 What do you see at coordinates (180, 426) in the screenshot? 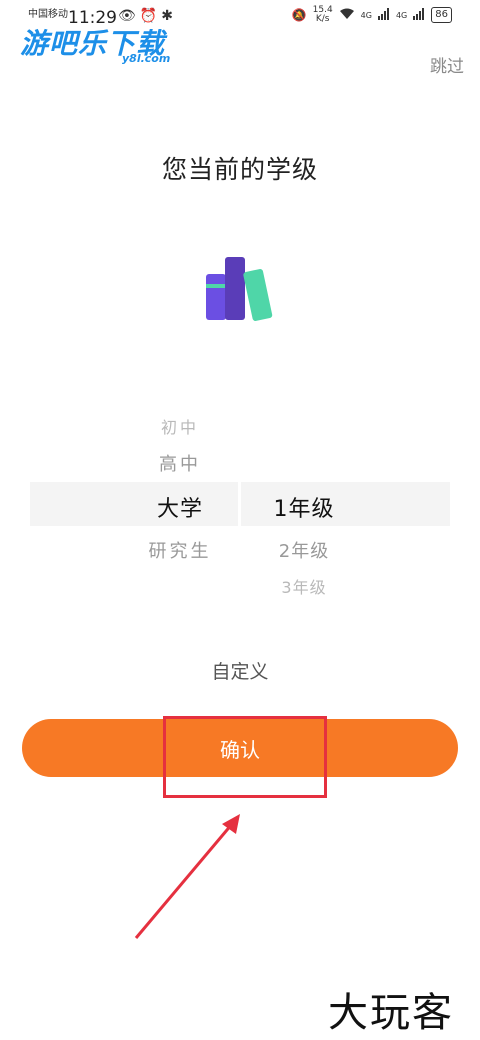
I see `picker-option-level: 初中` at bounding box center [180, 426].